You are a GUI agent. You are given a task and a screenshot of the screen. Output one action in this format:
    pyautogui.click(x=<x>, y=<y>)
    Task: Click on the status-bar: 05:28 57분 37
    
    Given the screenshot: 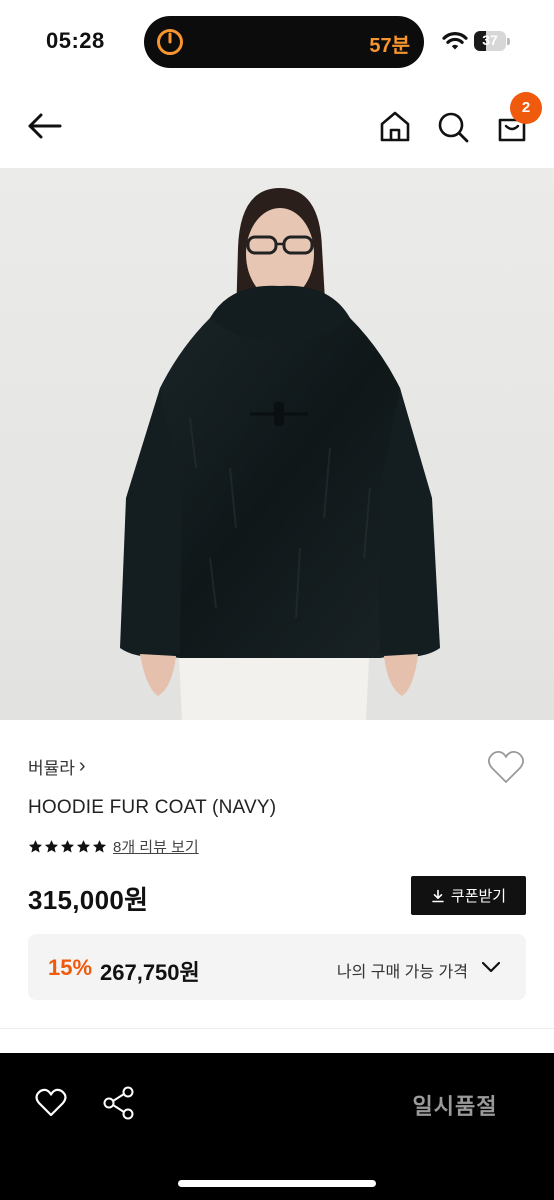 What is the action you would take?
    pyautogui.click(x=277, y=42)
    